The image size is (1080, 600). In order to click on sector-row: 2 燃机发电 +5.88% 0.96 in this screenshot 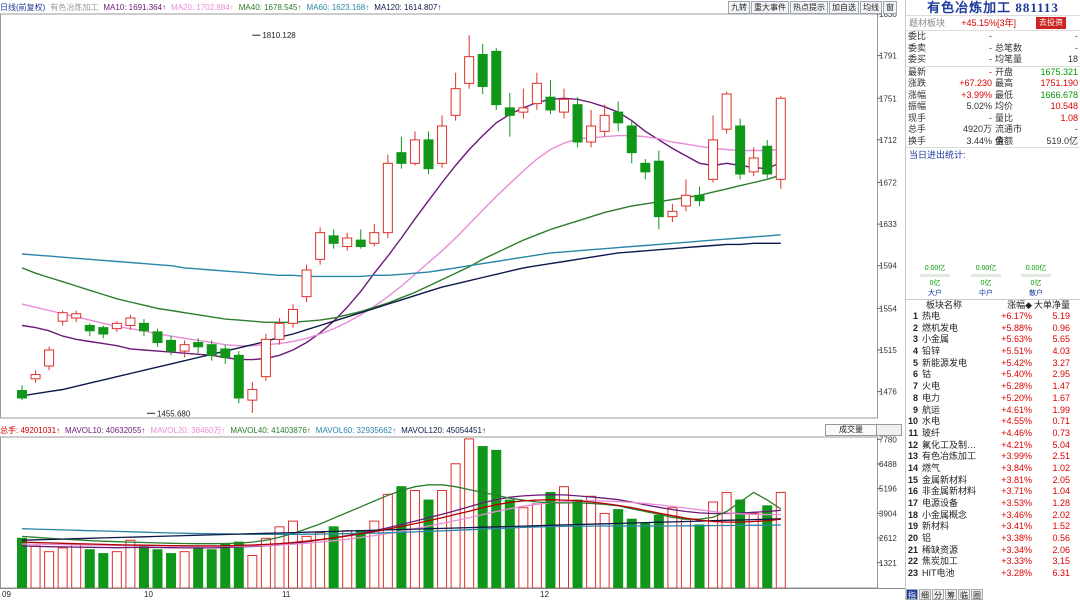, I will do `click(993, 329)`.